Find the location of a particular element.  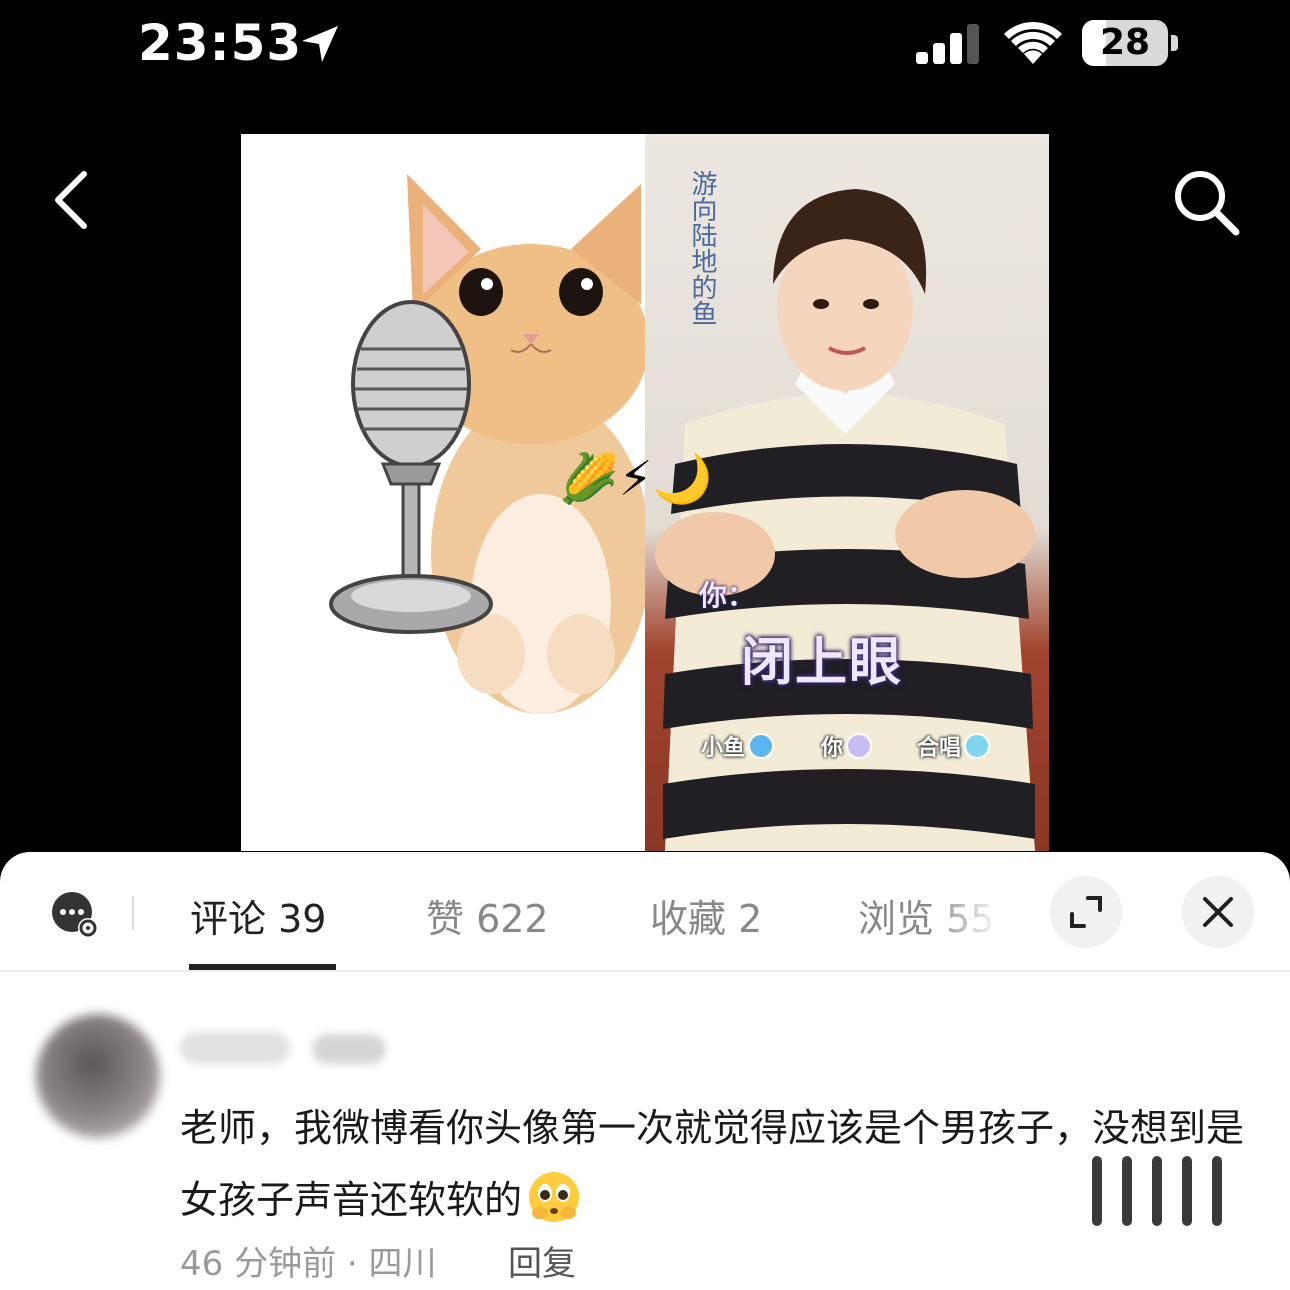

chevron-left-icon is located at coordinates (75, 200).